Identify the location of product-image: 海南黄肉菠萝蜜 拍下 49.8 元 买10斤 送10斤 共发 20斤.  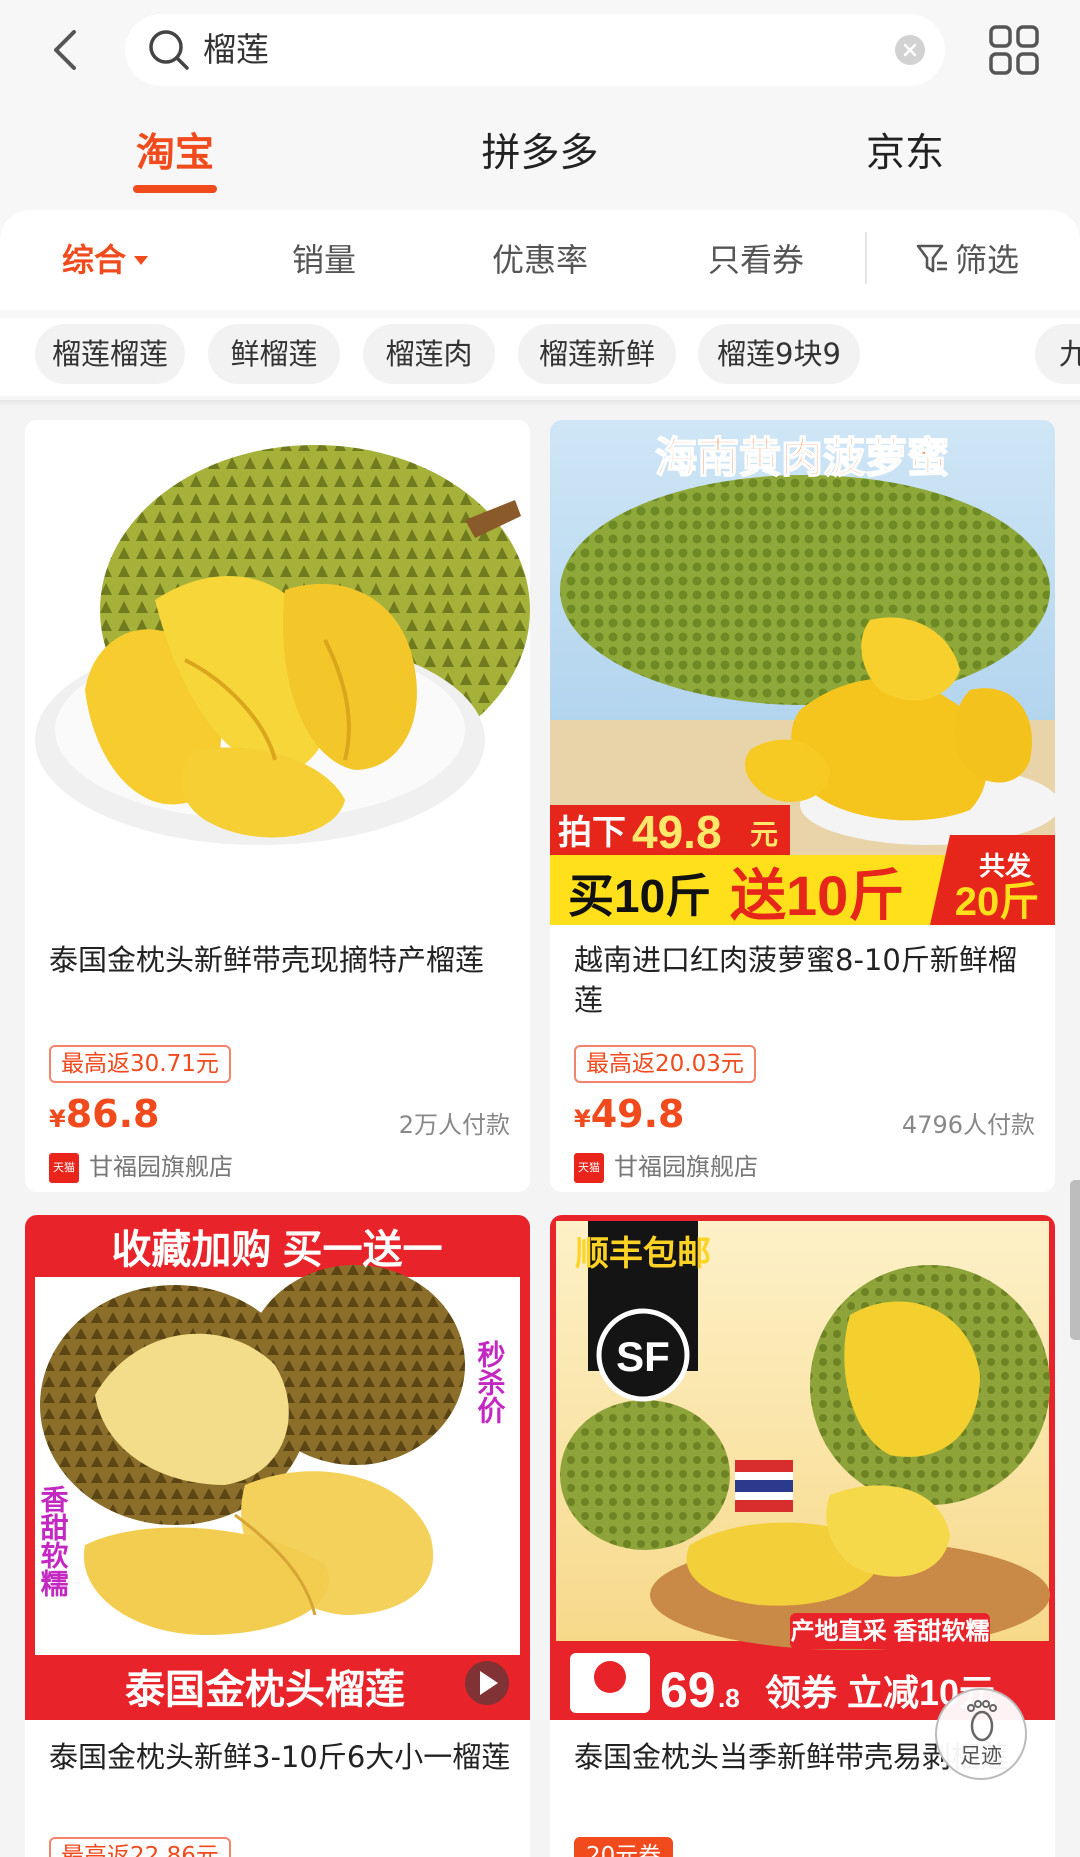
(802, 672).